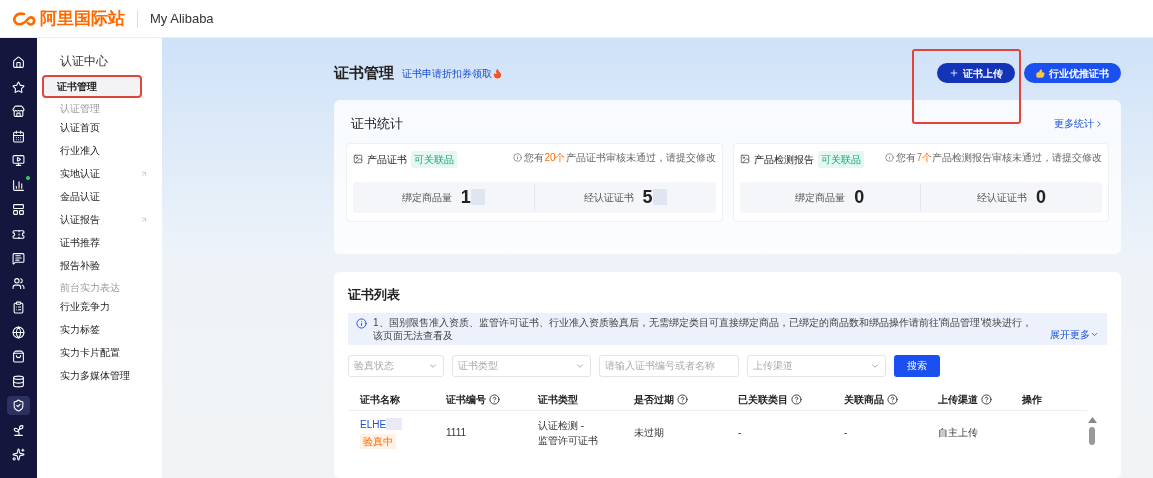  What do you see at coordinates (100, 375) in the screenshot?
I see `sidebar-item: 实力多媒体管理` at bounding box center [100, 375].